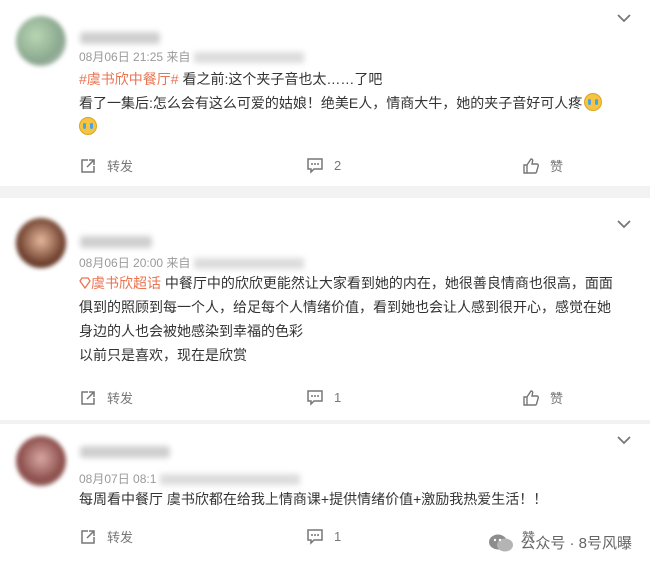 This screenshot has width=650, height=567. What do you see at coordinates (85, 283) in the screenshot?
I see `diamond-icon` at bounding box center [85, 283].